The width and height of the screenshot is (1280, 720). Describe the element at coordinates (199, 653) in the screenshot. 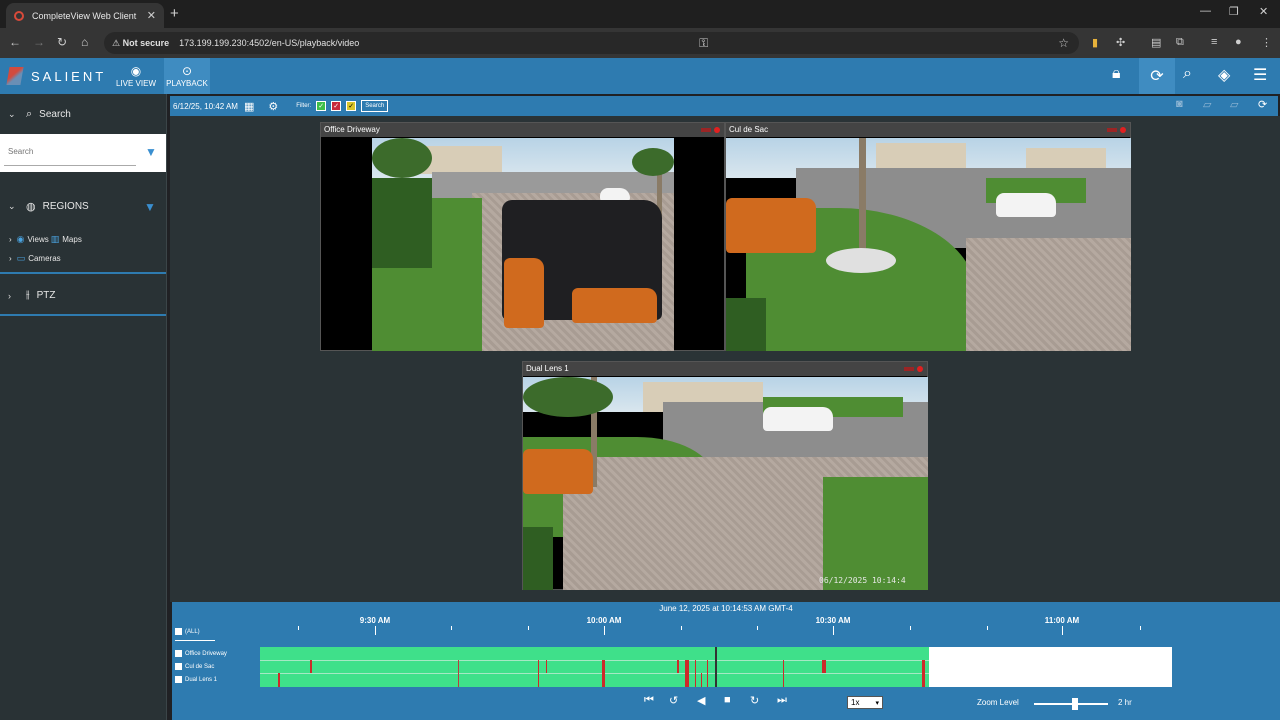

I see `timeline-row-label: Office Driveway` at that location.